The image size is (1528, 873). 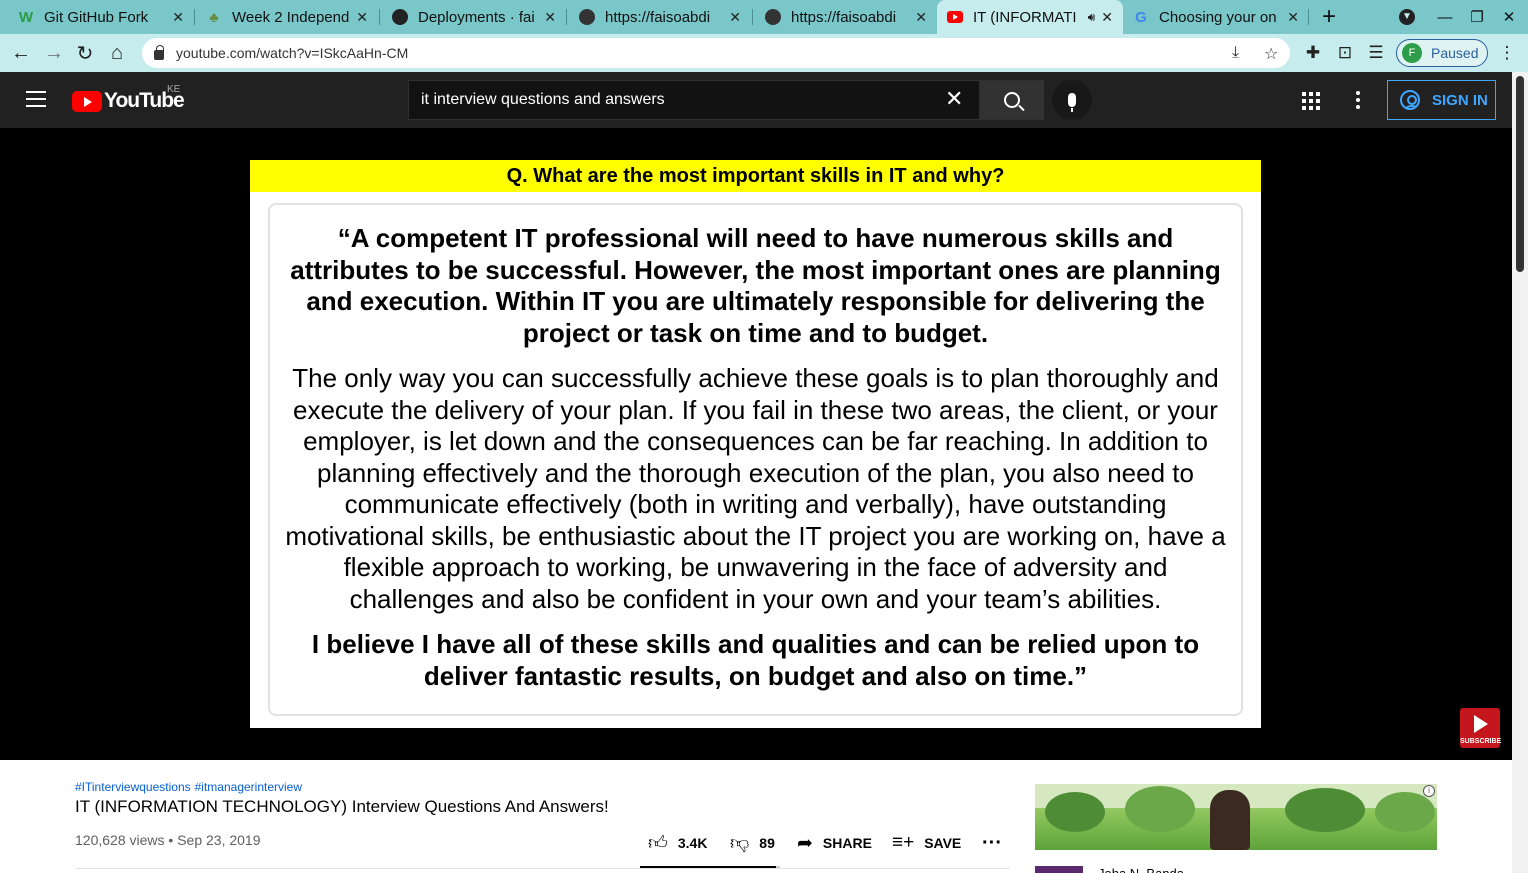 I want to click on youtube-play-icon, so click(x=87, y=101).